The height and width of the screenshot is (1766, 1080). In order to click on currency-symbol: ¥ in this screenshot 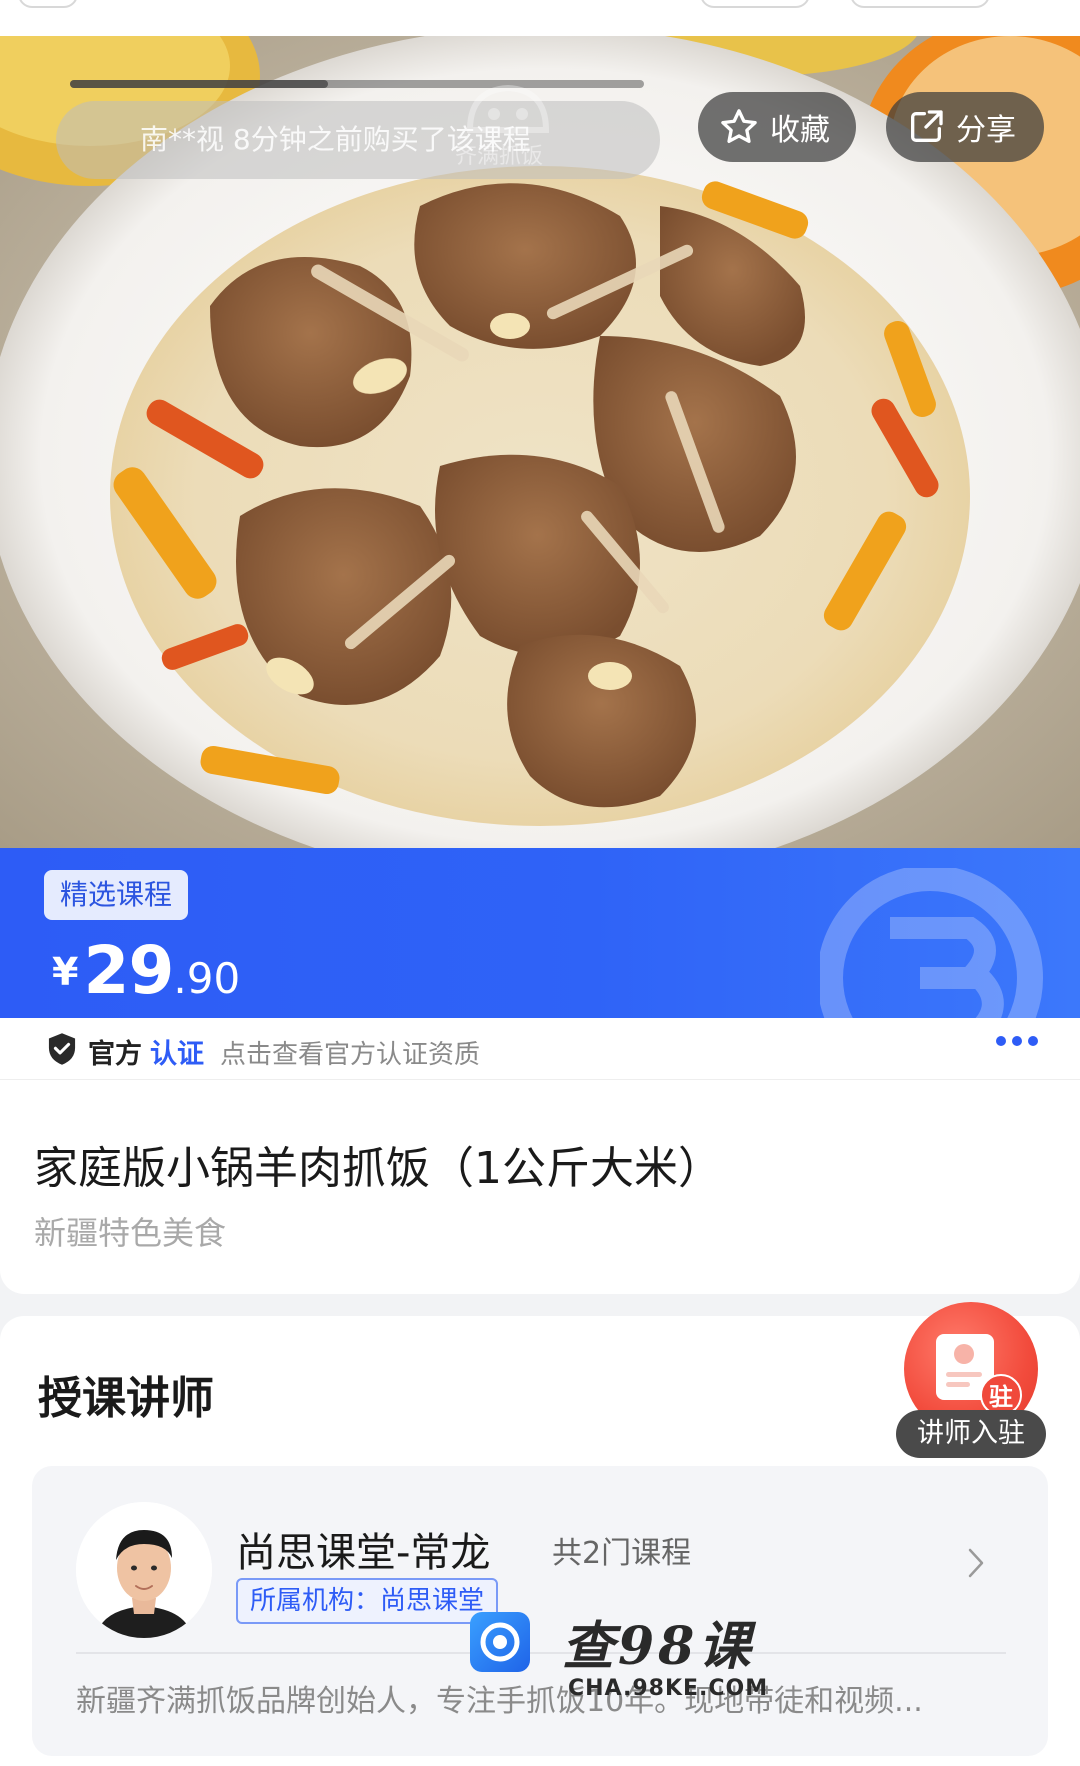, I will do `click(65, 972)`.